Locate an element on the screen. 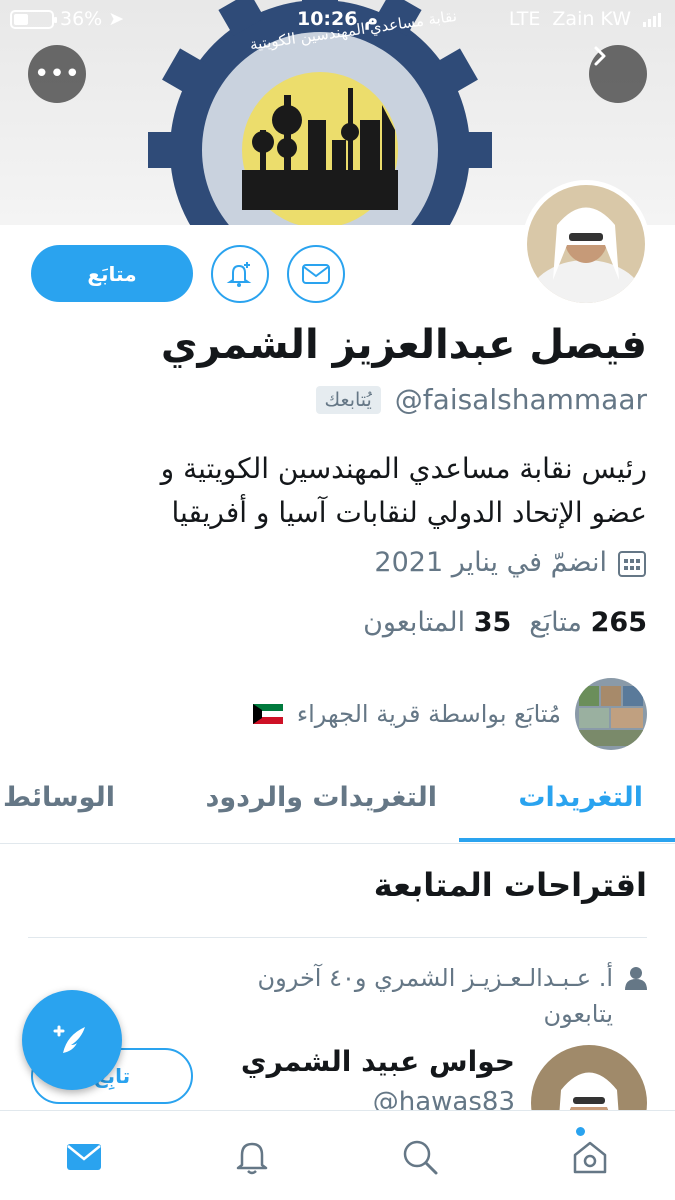  carrier-name: Zain KW is located at coordinates (591, 19).